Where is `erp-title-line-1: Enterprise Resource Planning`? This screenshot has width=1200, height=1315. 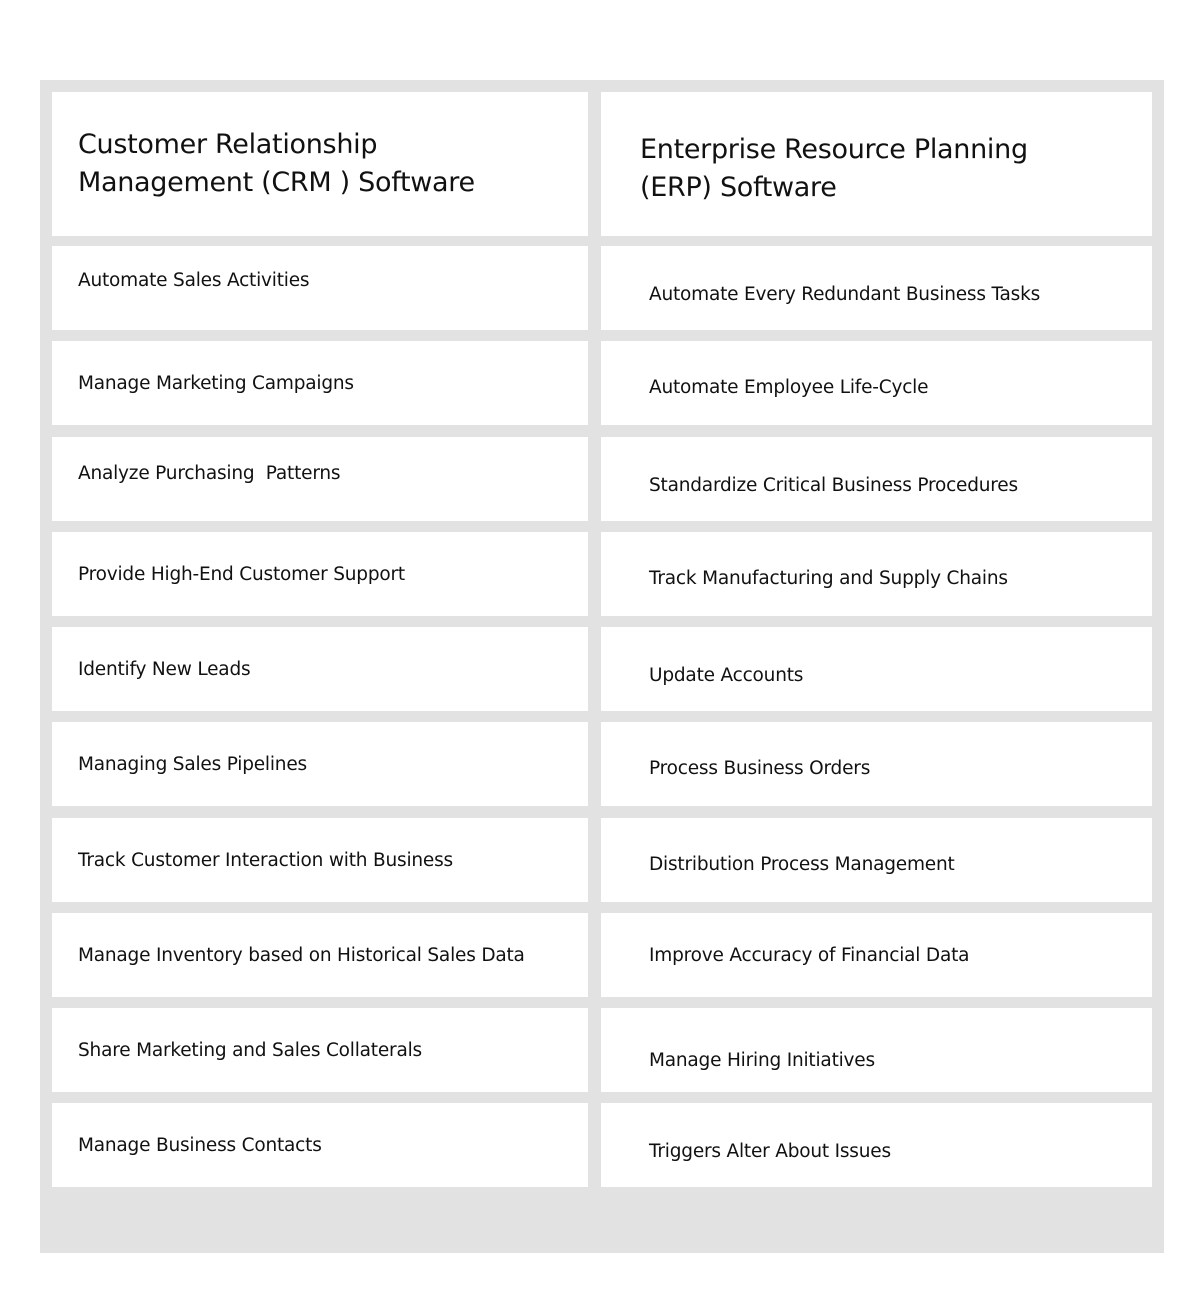
erp-title-line-1: Enterprise Resource Planning is located at coordinates (834, 149).